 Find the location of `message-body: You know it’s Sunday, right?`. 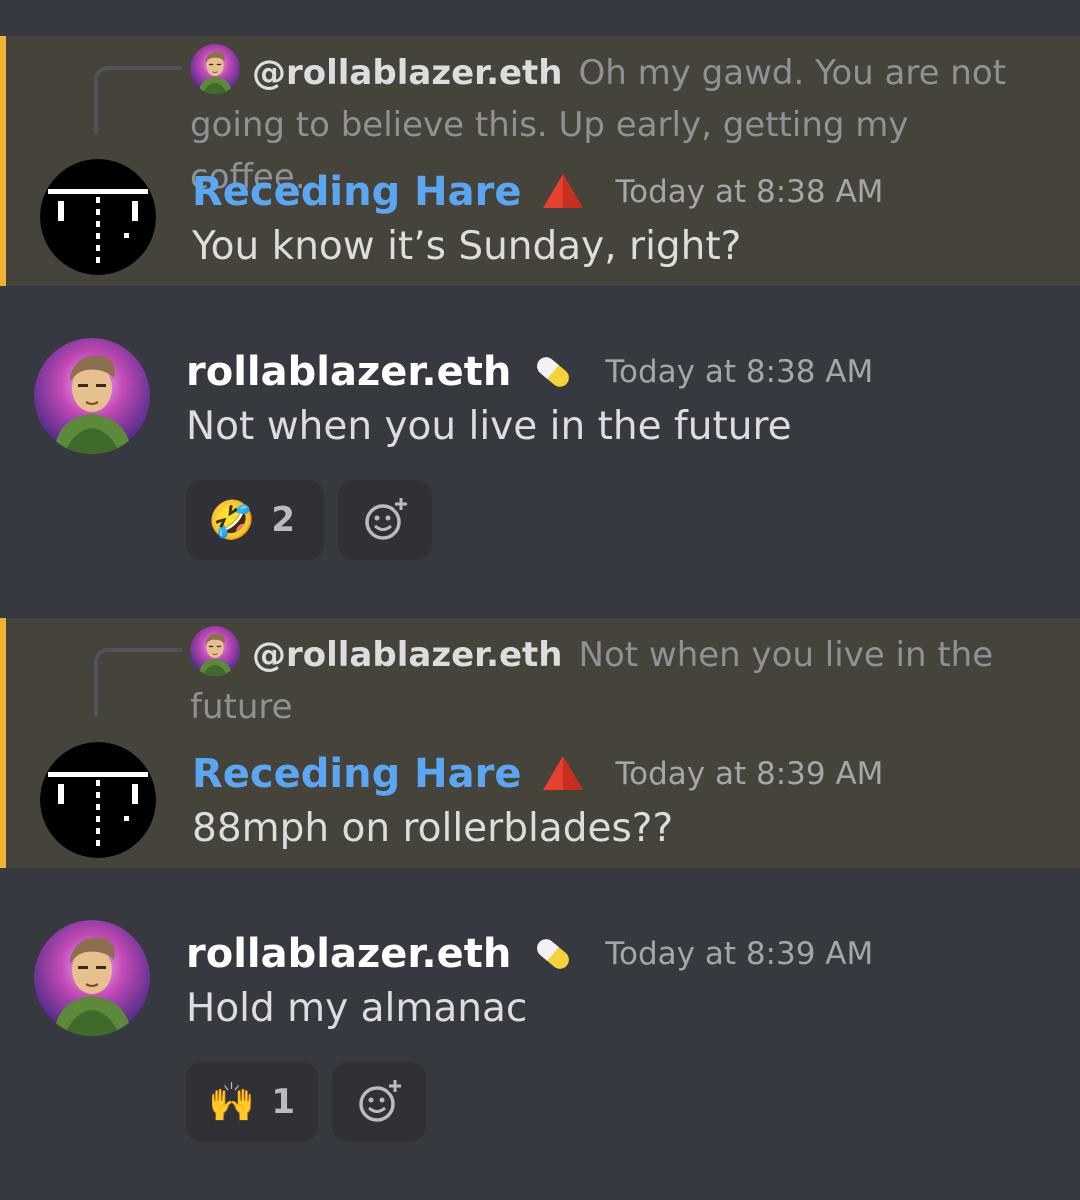

message-body: You know it’s Sunday, right? is located at coordinates (467, 246).